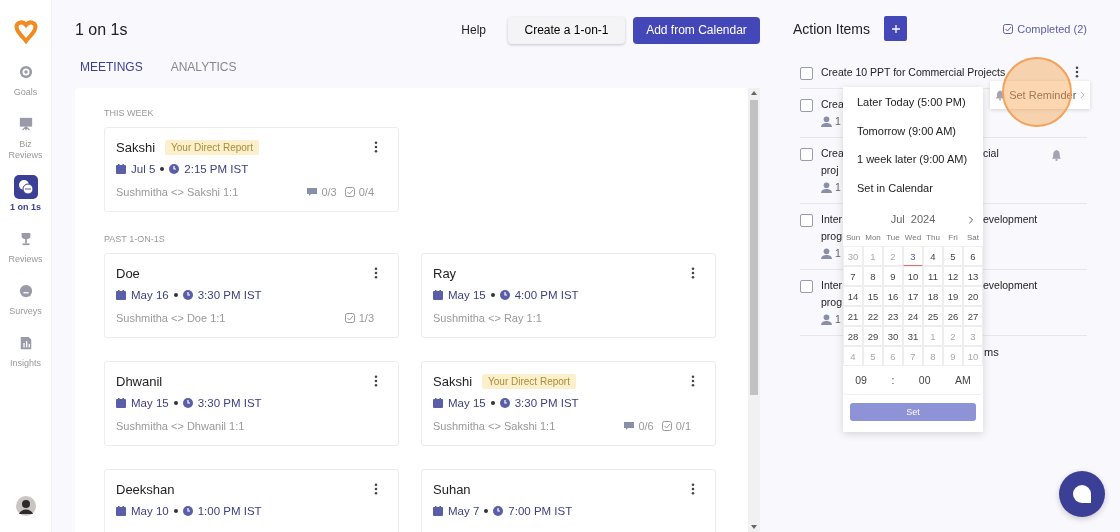 The width and height of the screenshot is (1120, 532). What do you see at coordinates (853, 316) in the screenshot?
I see `day-cell: 21` at bounding box center [853, 316].